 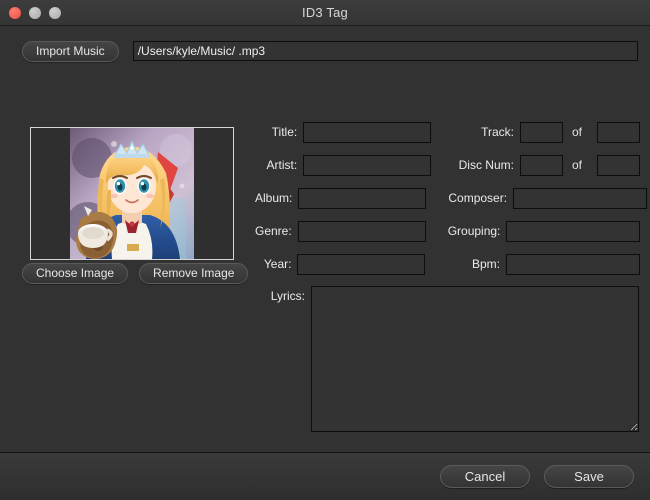 I want to click on row-album-composer: Album: Composer:, so click(x=451, y=198).